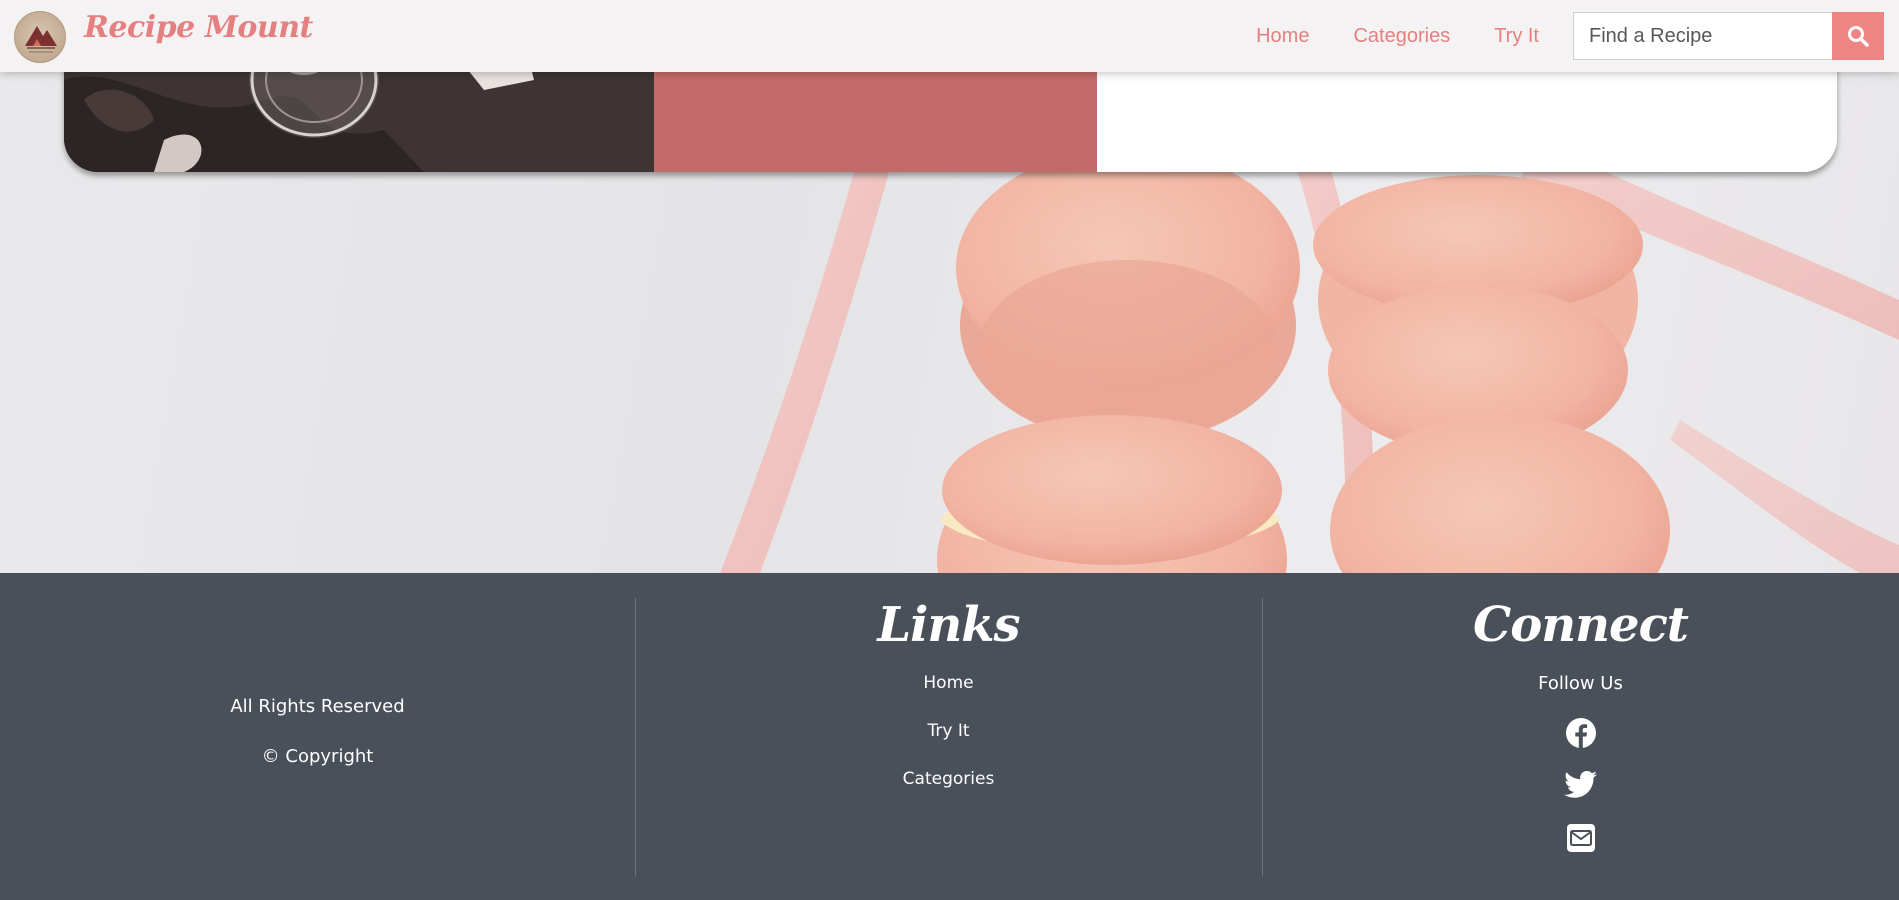 This screenshot has width=1899, height=900. Describe the element at coordinates (1282, 36) in the screenshot. I see `nav-link-home: Home` at that location.